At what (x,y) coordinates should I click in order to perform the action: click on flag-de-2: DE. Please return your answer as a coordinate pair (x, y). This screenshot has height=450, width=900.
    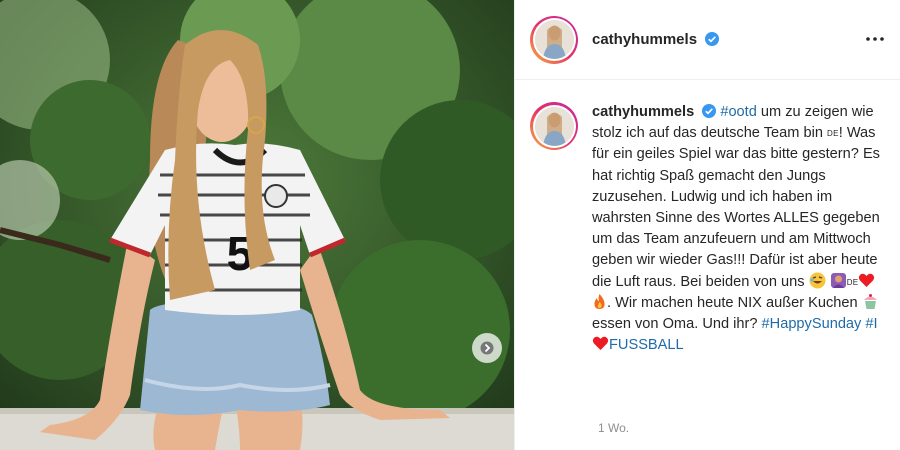
    Looking at the image, I should click on (852, 282).